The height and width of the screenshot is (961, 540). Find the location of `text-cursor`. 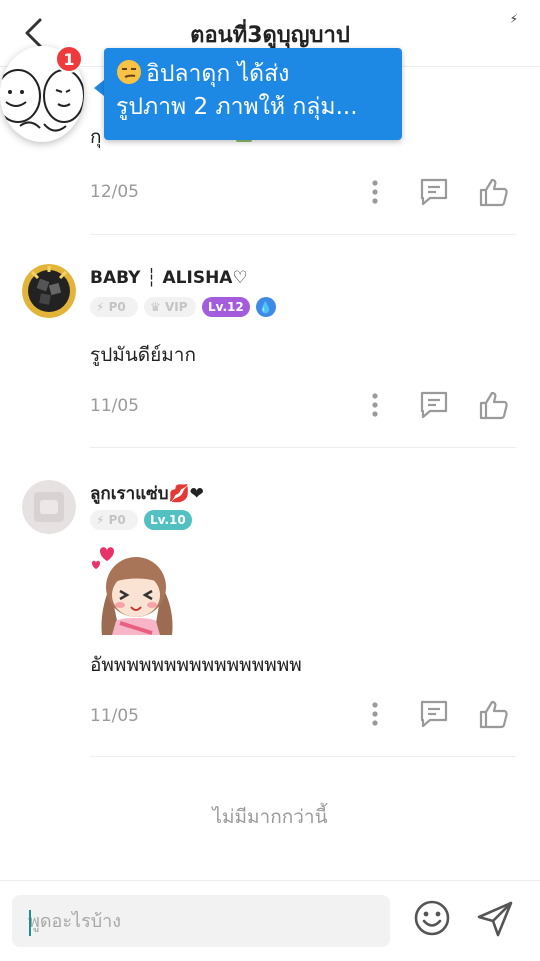

text-cursor is located at coordinates (30, 923).